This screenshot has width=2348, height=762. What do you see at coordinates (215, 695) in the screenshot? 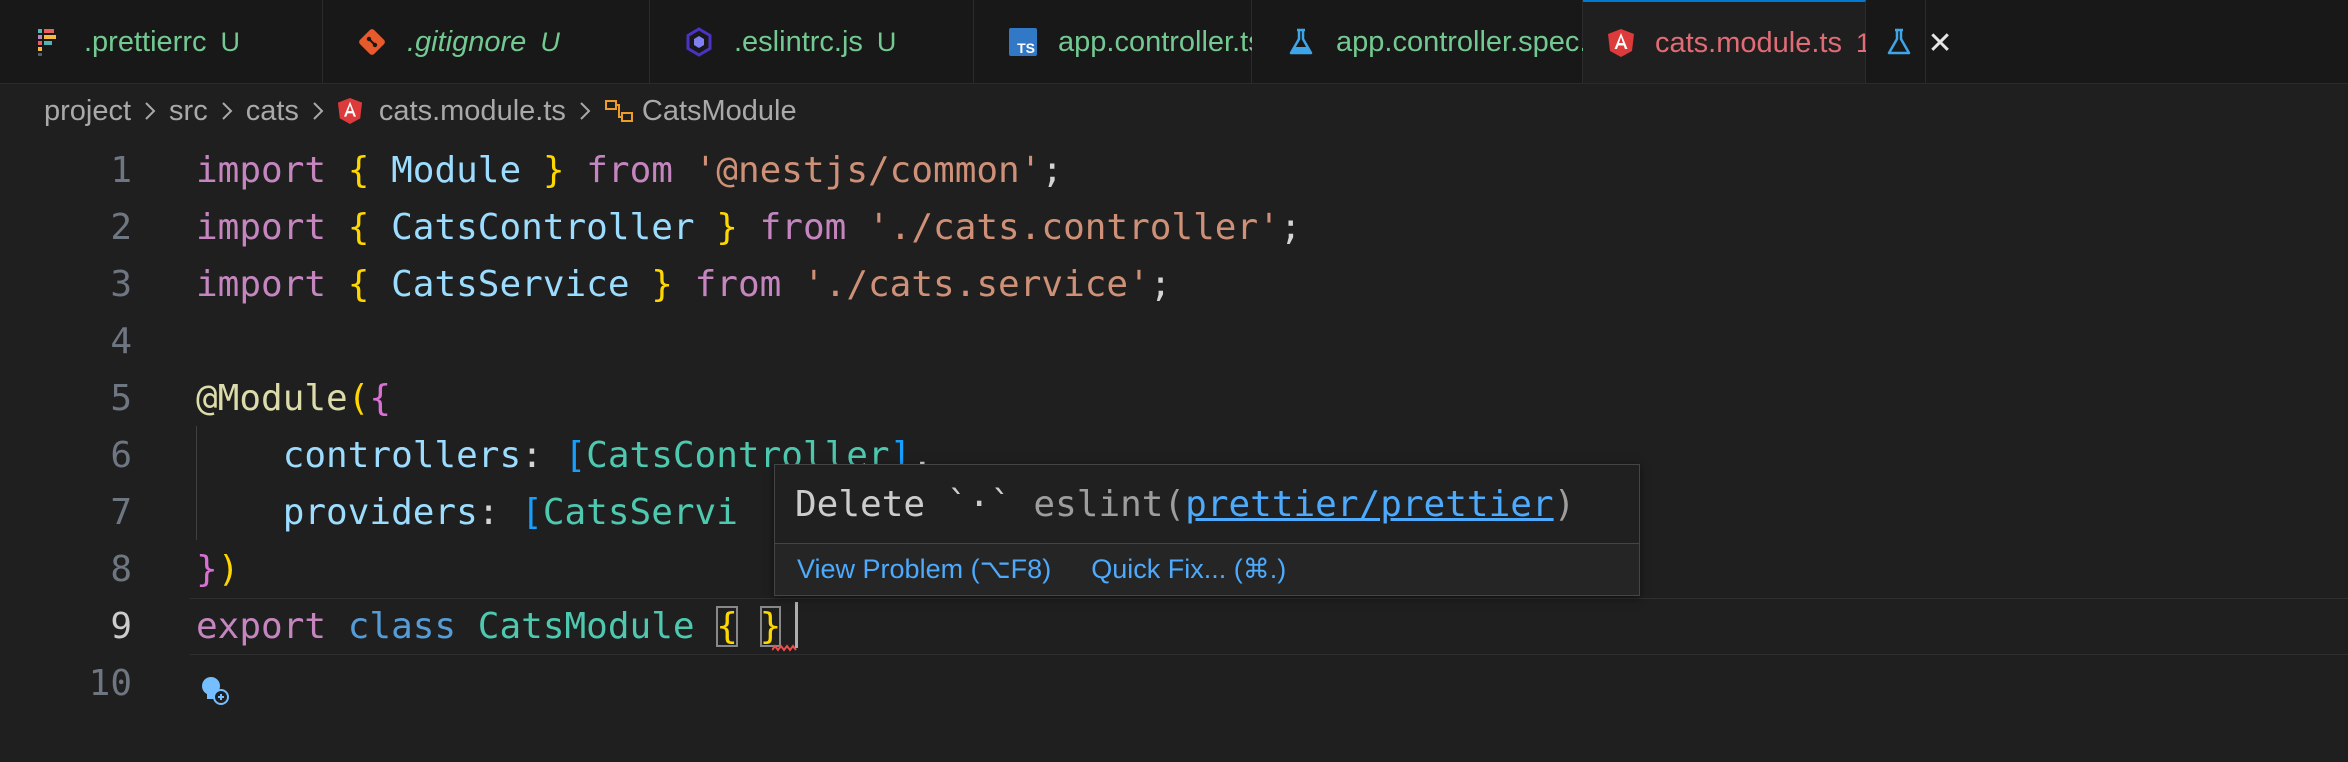
I see `lightbulb-icon` at bounding box center [215, 695].